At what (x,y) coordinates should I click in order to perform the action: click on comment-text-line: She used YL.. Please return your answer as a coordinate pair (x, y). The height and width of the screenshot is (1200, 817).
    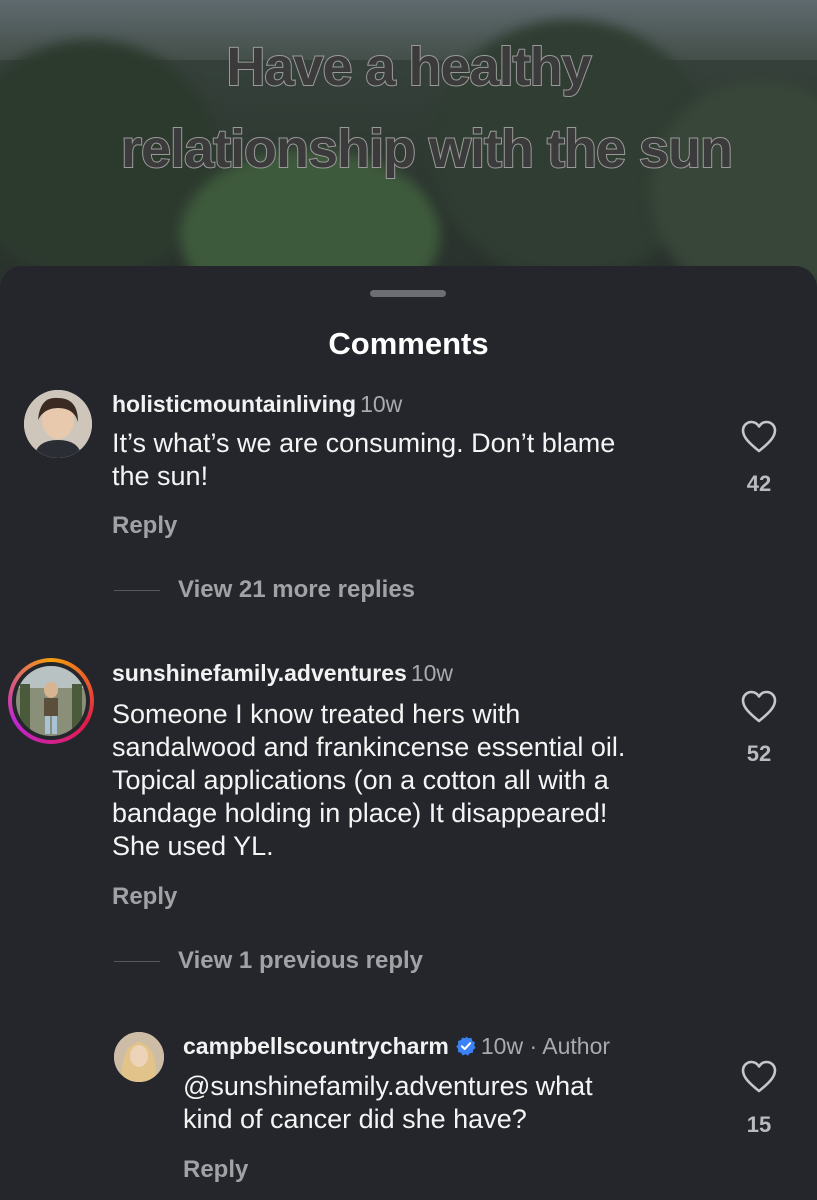
    Looking at the image, I should click on (193, 846).